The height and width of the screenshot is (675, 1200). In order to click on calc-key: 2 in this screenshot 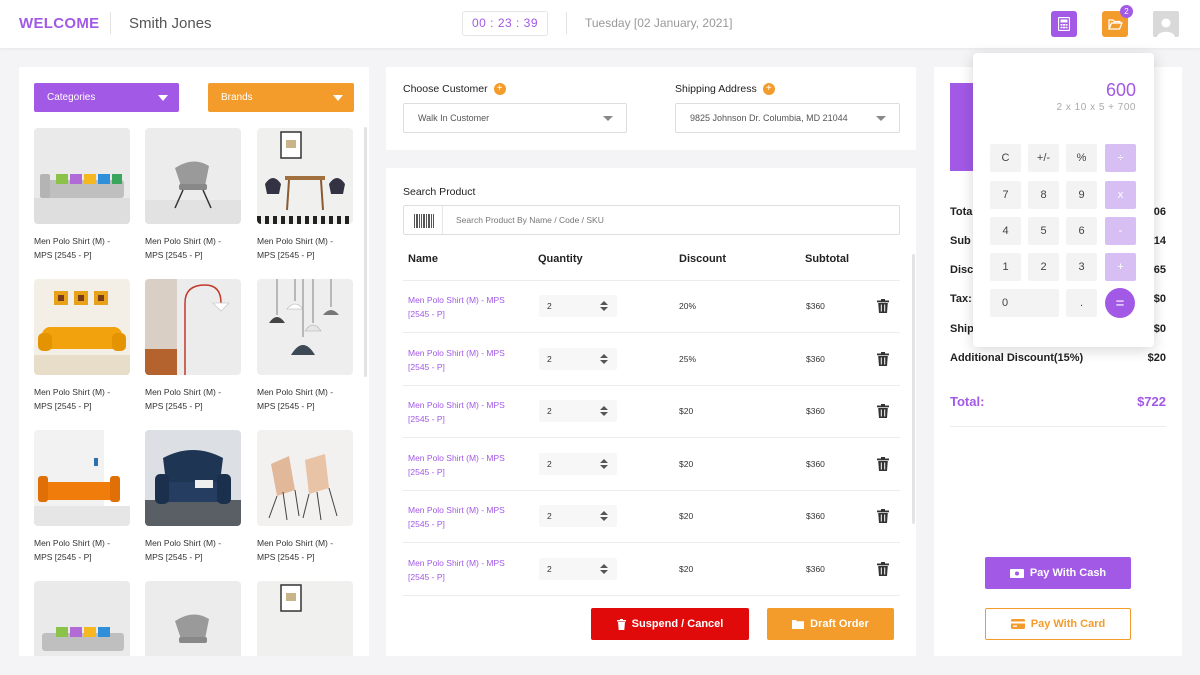, I will do `click(1043, 267)`.